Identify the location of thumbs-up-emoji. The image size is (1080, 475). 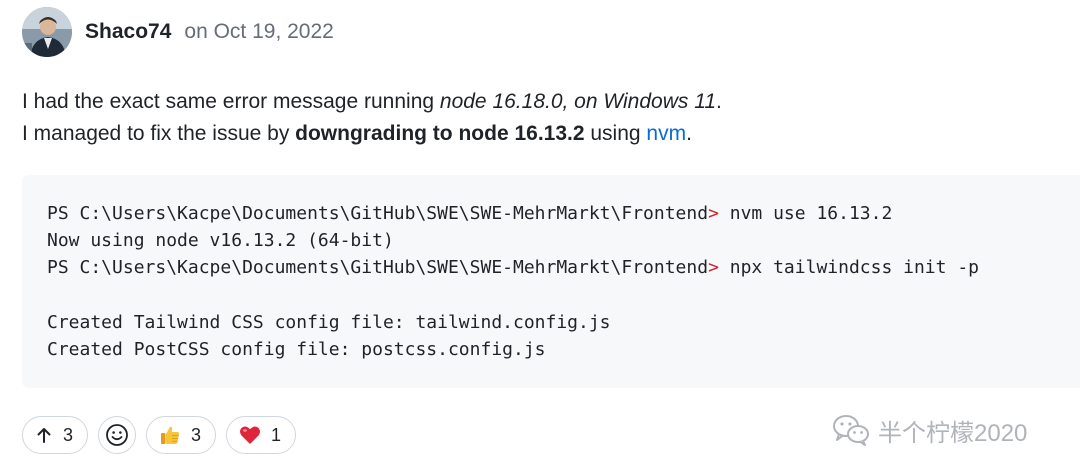
(170, 435).